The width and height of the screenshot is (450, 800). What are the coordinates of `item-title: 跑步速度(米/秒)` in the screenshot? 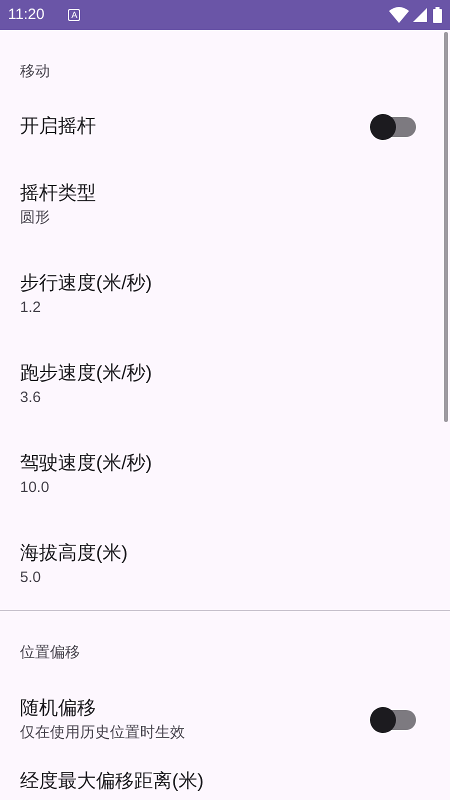 It's located at (86, 374).